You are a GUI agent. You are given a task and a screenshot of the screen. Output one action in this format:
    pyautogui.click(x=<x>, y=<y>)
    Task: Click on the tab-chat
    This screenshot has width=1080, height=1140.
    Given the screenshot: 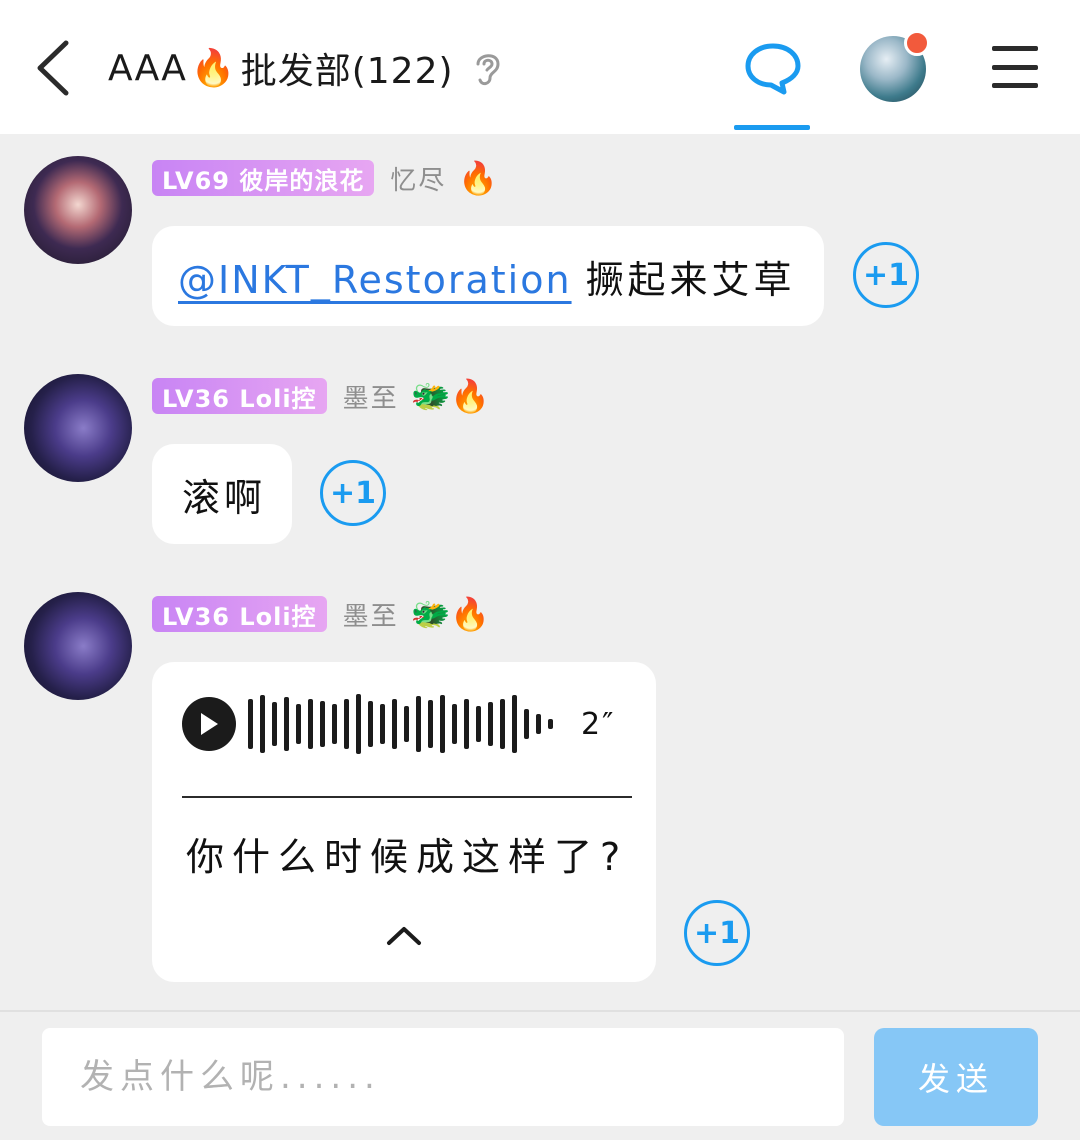 What is the action you would take?
    pyautogui.click(x=772, y=80)
    